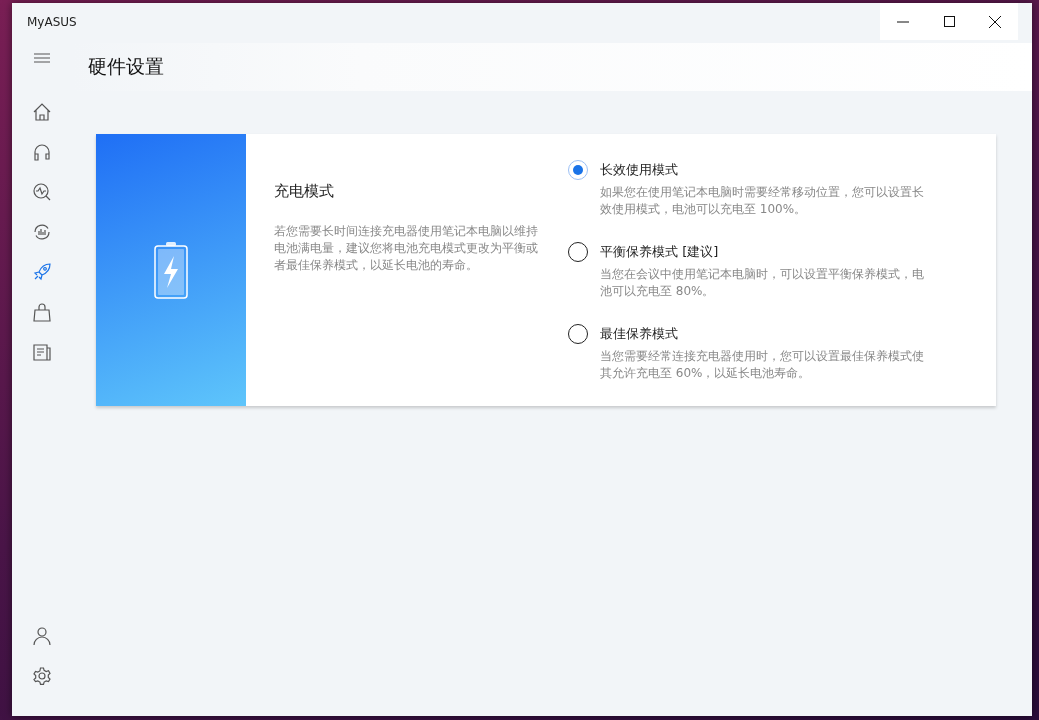 The image size is (1039, 720). What do you see at coordinates (660, 252) in the screenshot?
I see `option-label: 平衡保养模式 [建议]` at bounding box center [660, 252].